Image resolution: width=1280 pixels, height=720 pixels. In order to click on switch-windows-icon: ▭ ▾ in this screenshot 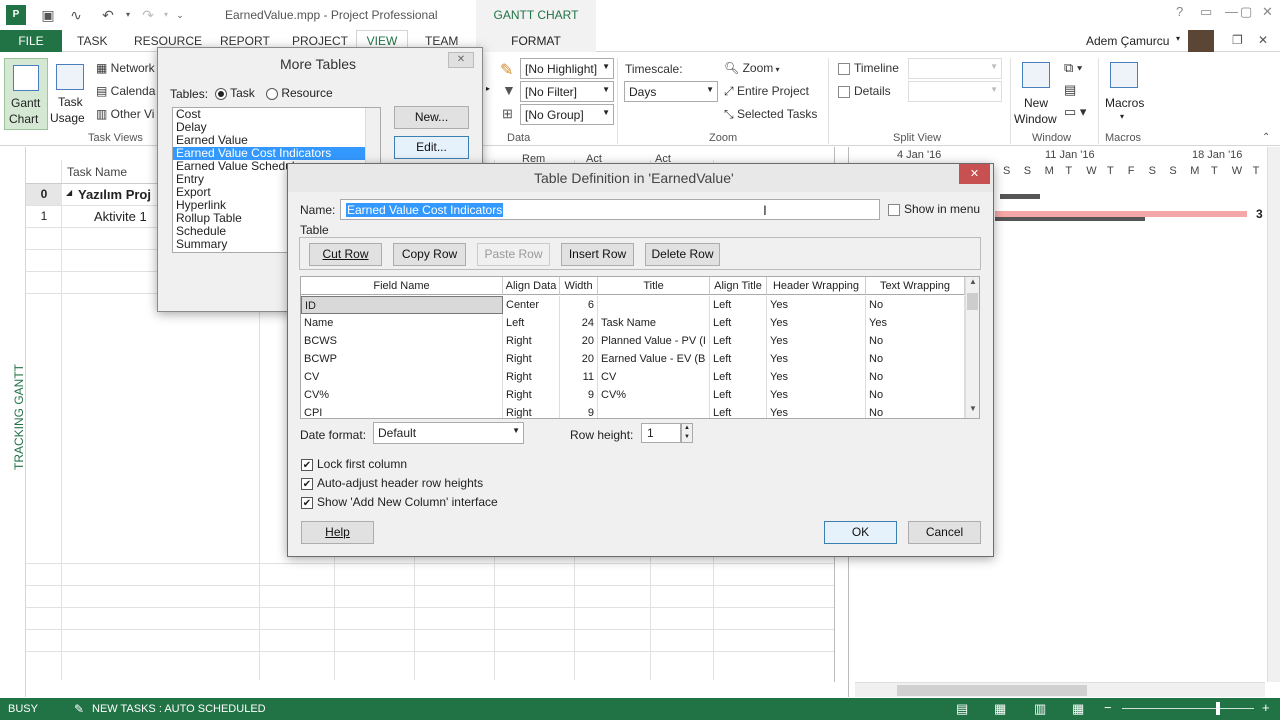, I will do `click(1075, 112)`.